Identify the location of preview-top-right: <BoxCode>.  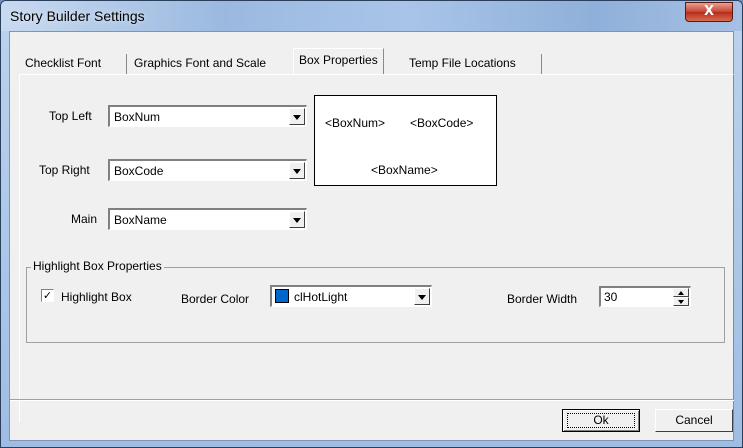
(442, 123).